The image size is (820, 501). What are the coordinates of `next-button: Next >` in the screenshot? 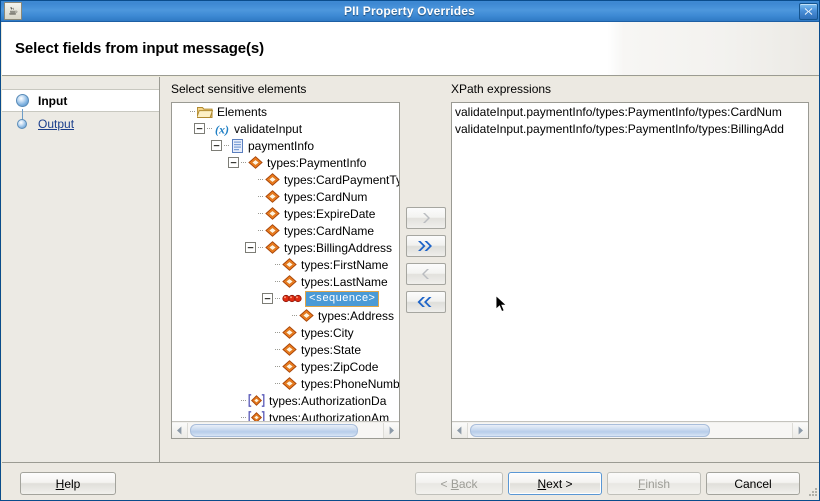 It's located at (555, 483).